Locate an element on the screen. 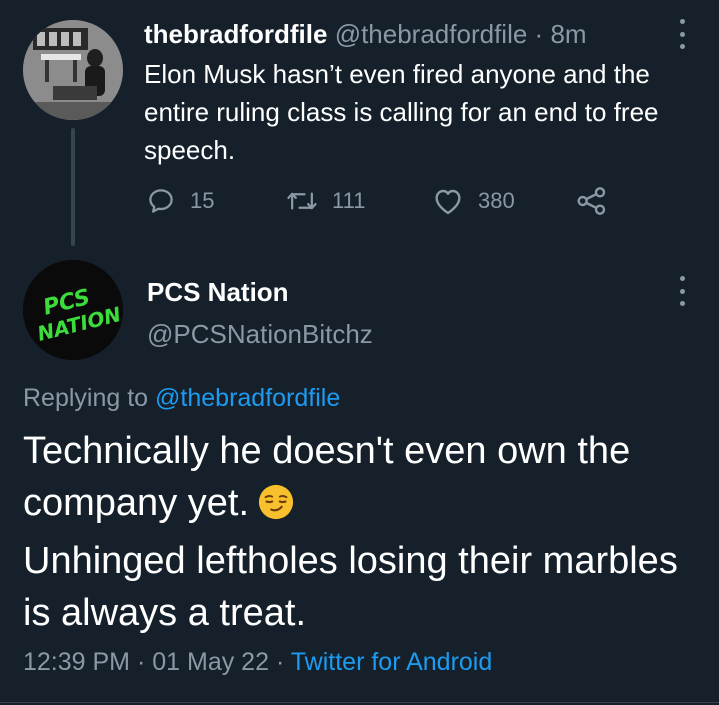 This screenshot has width=719, height=705. smirking-face-emoji is located at coordinates (276, 509).